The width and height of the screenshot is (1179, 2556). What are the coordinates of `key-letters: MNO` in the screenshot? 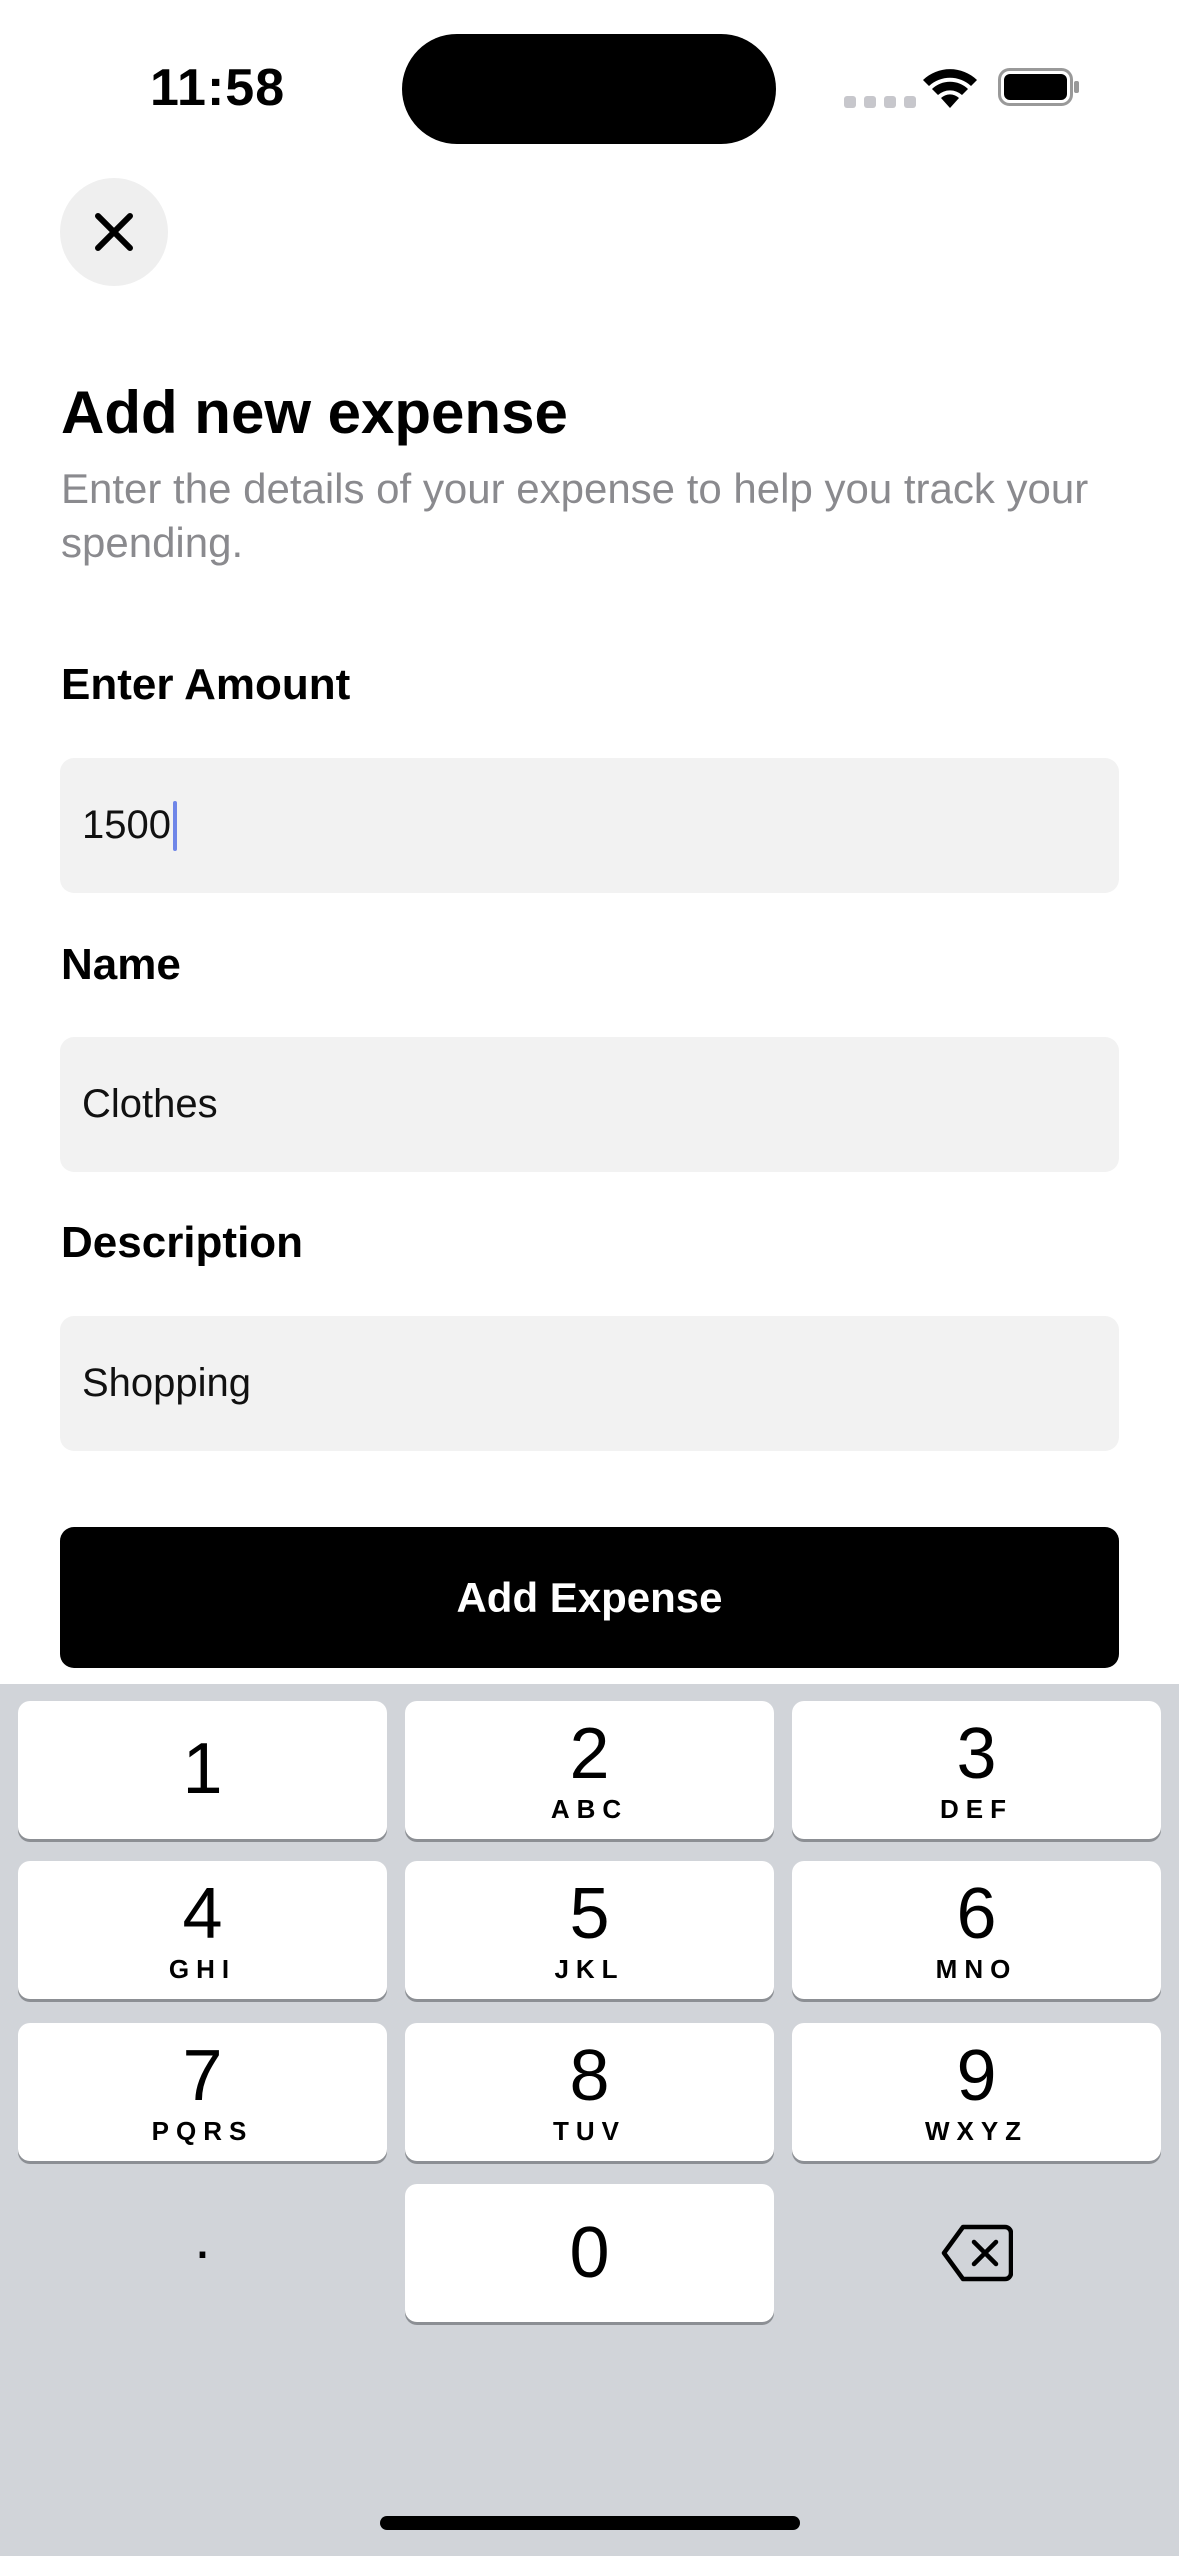 It's located at (976, 1968).